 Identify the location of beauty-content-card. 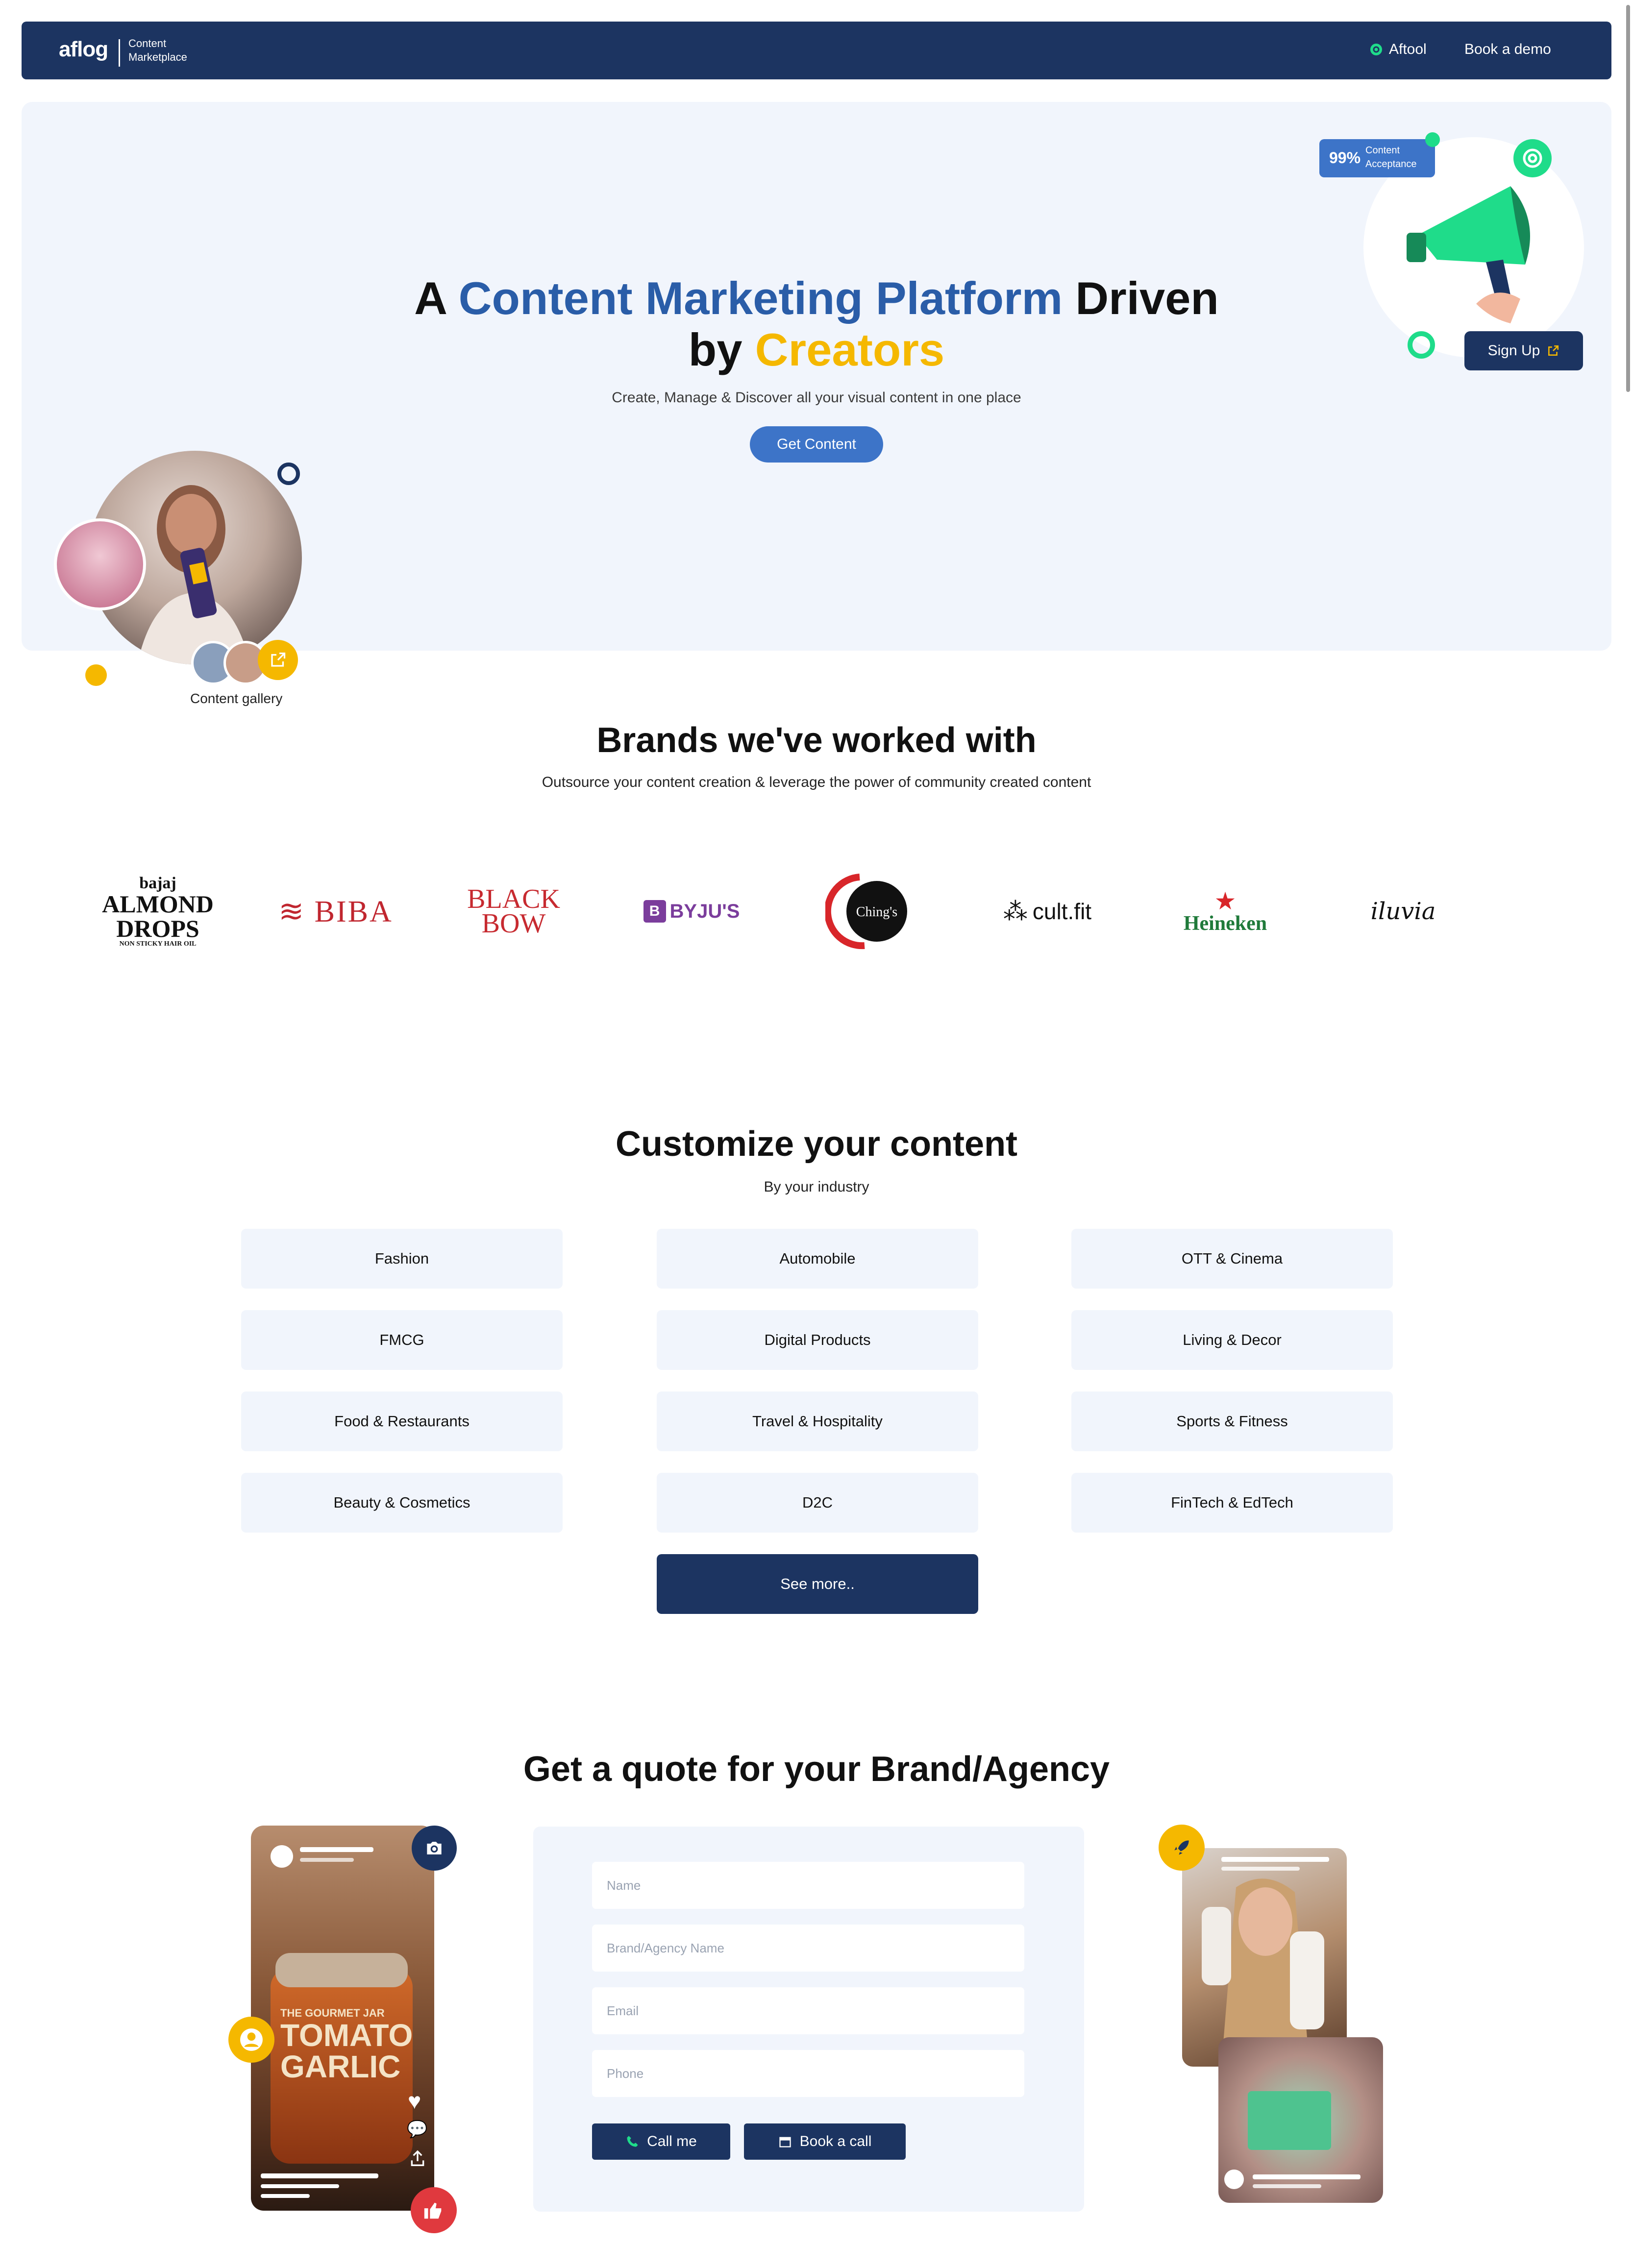
(1264, 1957).